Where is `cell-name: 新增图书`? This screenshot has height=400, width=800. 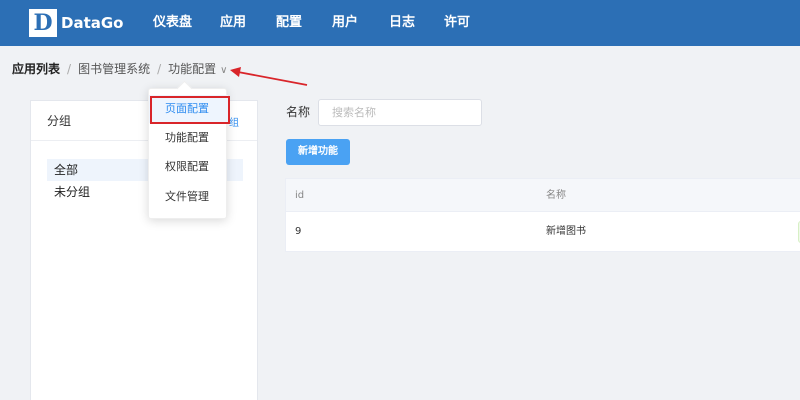
cell-name: 新增图书 is located at coordinates (566, 231).